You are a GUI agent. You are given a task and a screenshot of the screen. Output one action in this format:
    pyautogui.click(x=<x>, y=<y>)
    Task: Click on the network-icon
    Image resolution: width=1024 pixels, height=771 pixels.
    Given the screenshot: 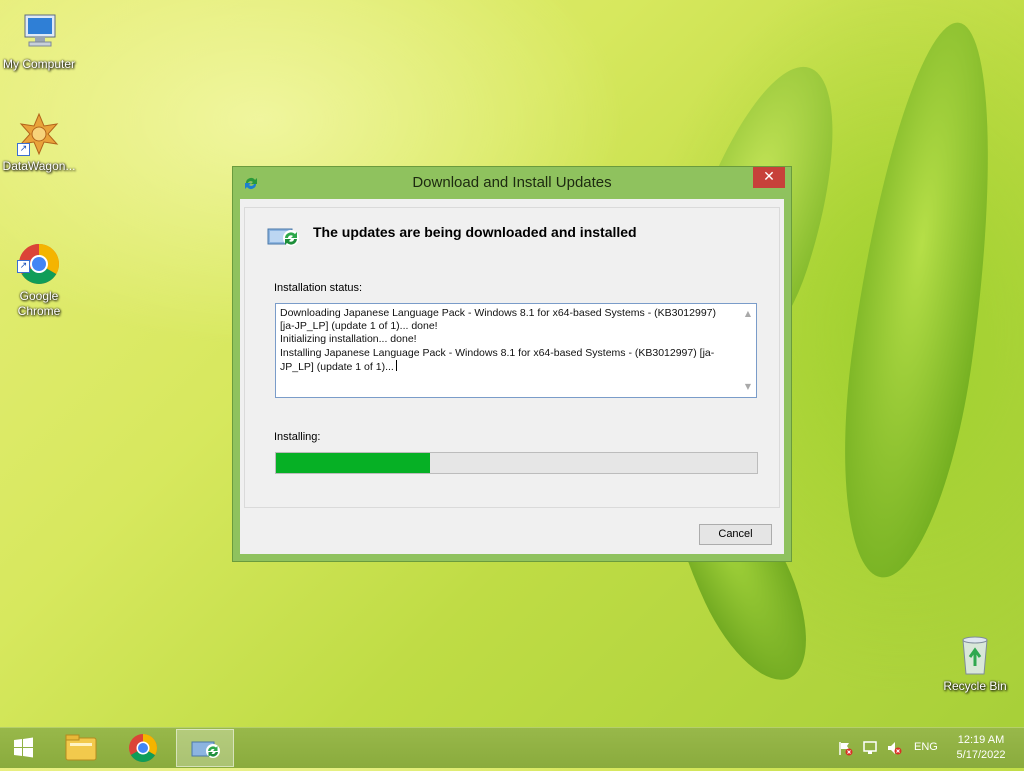 What is the action you would take?
    pyautogui.click(x=870, y=748)
    